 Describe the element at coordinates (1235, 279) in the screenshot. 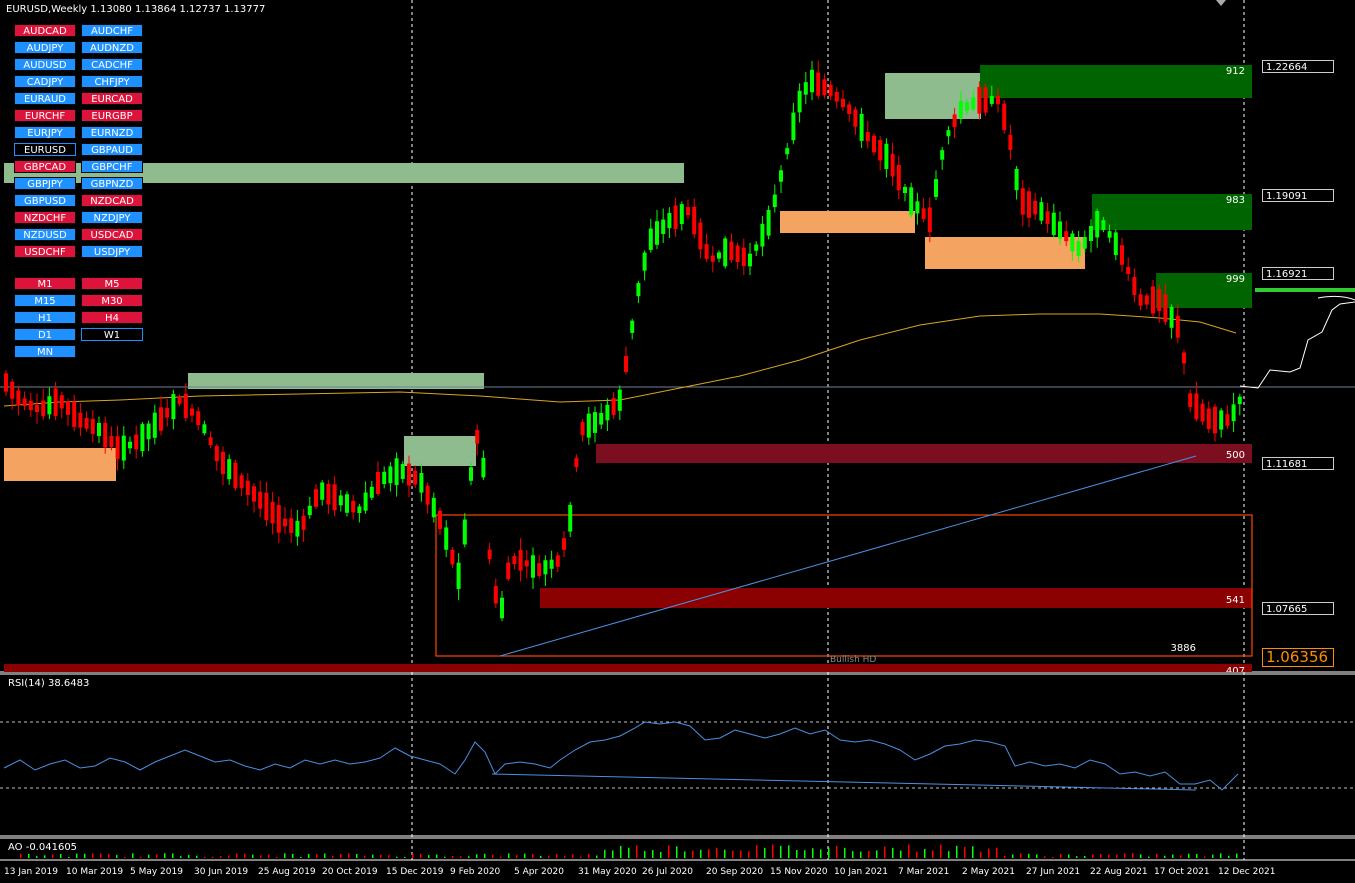

I see `zone-label-999: 999` at that location.